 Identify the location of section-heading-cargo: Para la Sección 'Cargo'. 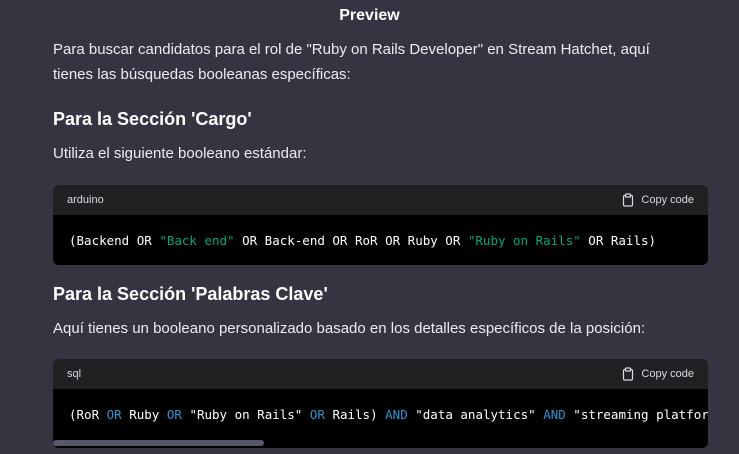
(152, 119).